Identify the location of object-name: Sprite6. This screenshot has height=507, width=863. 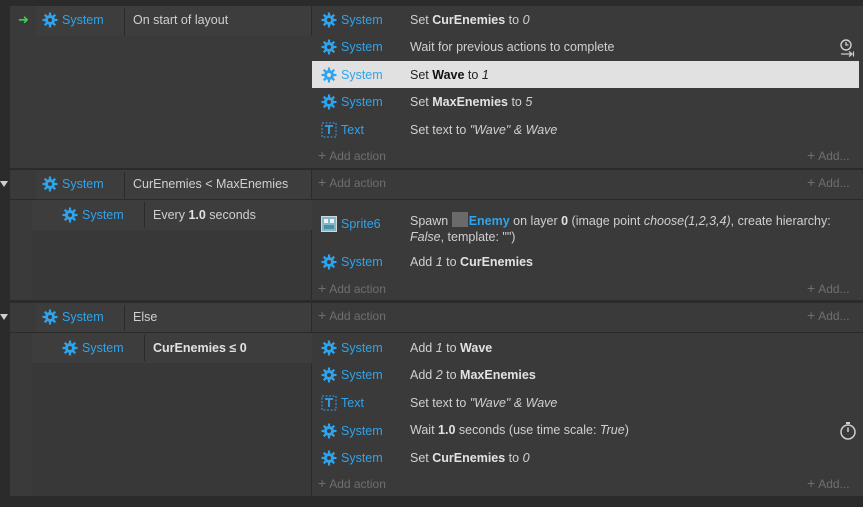
(361, 224).